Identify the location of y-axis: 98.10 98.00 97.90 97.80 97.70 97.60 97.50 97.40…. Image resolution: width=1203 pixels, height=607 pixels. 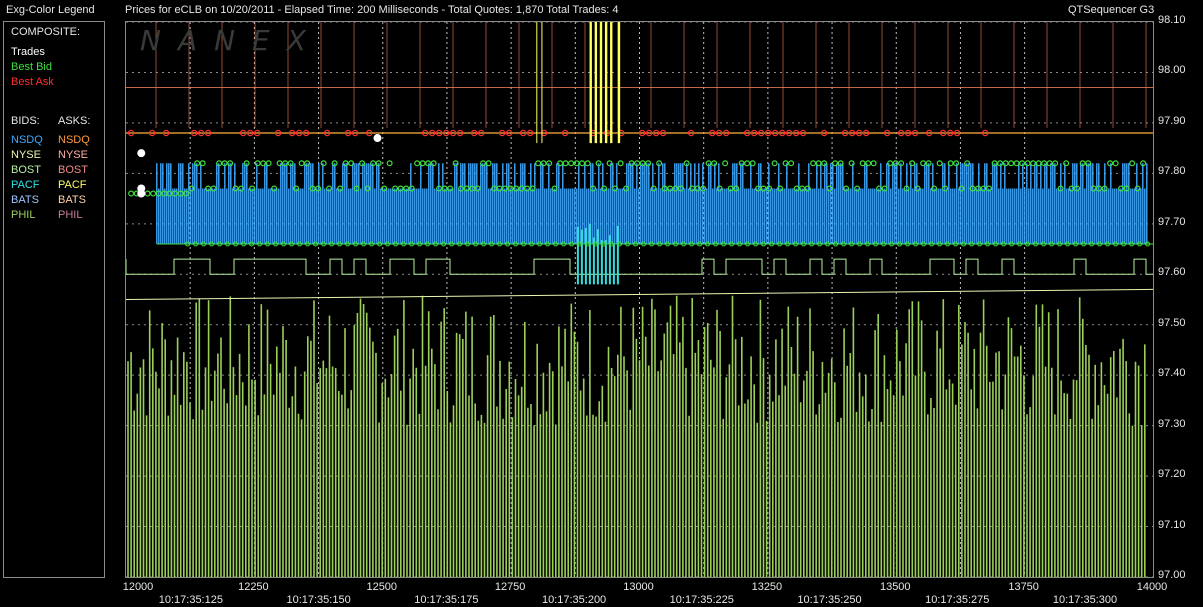
(1177, 297).